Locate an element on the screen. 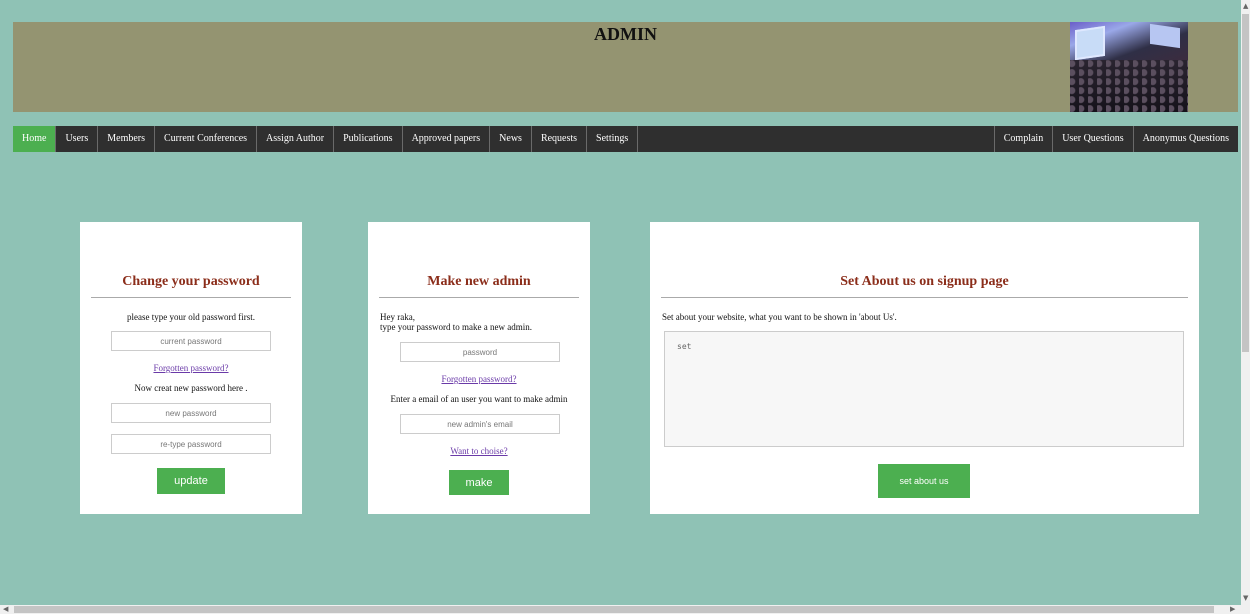 The height and width of the screenshot is (614, 1250). horizontal-scrollbar: ◀ ▶ is located at coordinates (620, 609).